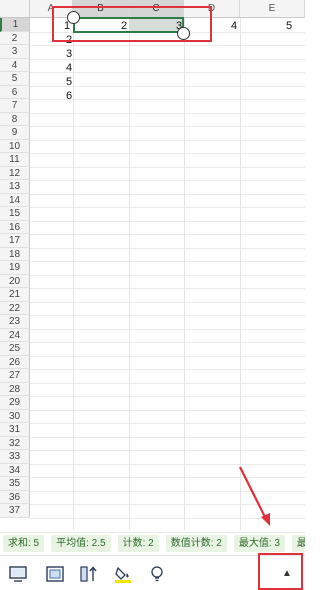 The image size is (320, 590). What do you see at coordinates (18, 574) in the screenshot?
I see `monitor-icon` at bounding box center [18, 574].